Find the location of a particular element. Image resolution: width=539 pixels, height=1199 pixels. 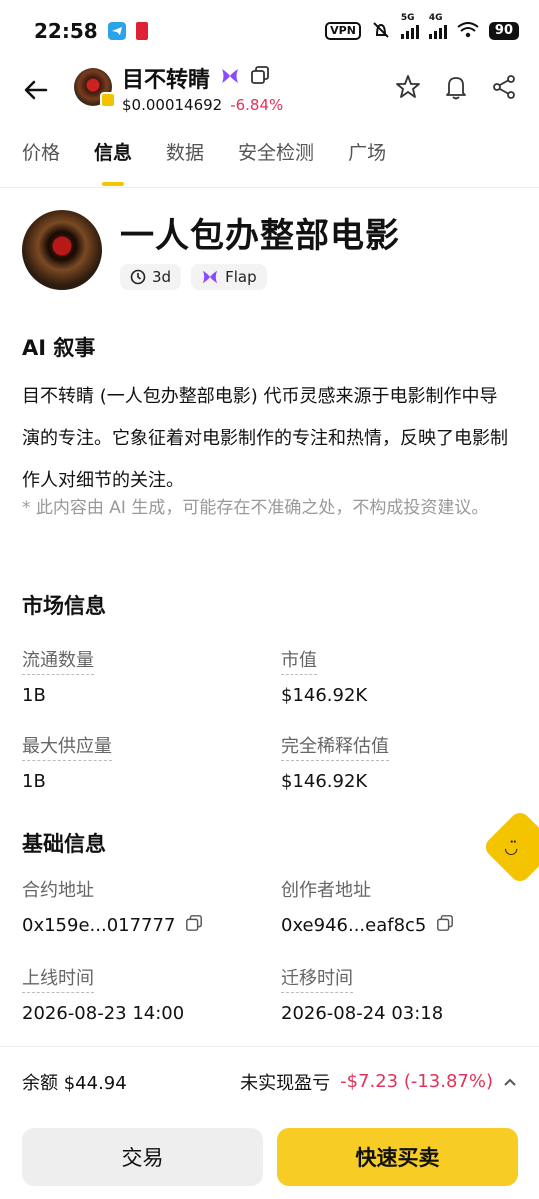

clock-icon is located at coordinates (138, 277).